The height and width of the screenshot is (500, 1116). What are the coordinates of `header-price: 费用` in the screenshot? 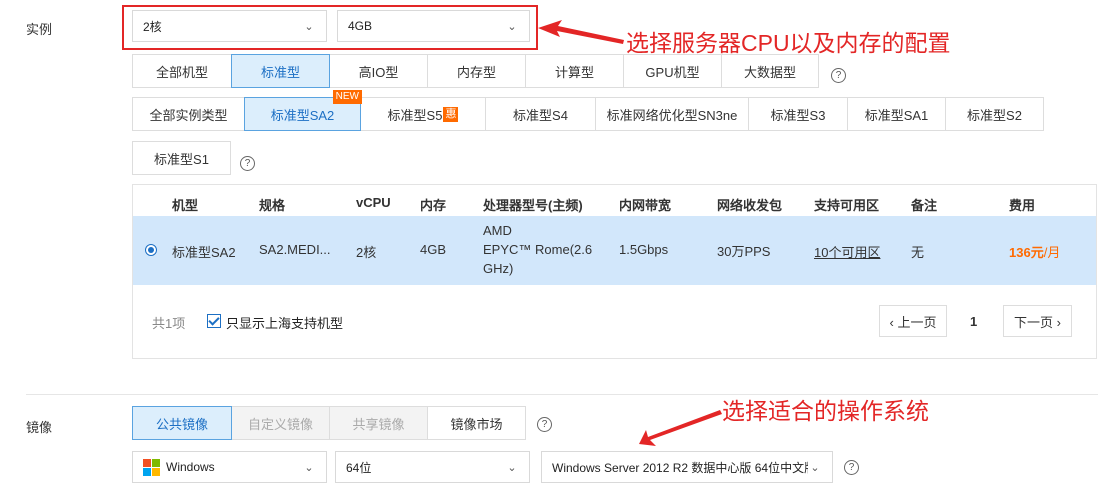 It's located at (1022, 205).